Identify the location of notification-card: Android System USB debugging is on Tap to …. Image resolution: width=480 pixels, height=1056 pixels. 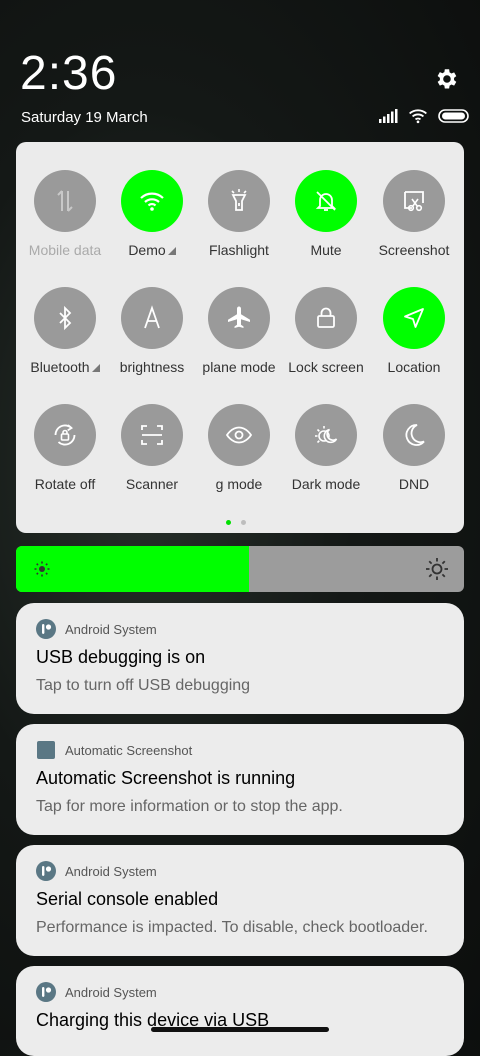
(240, 658).